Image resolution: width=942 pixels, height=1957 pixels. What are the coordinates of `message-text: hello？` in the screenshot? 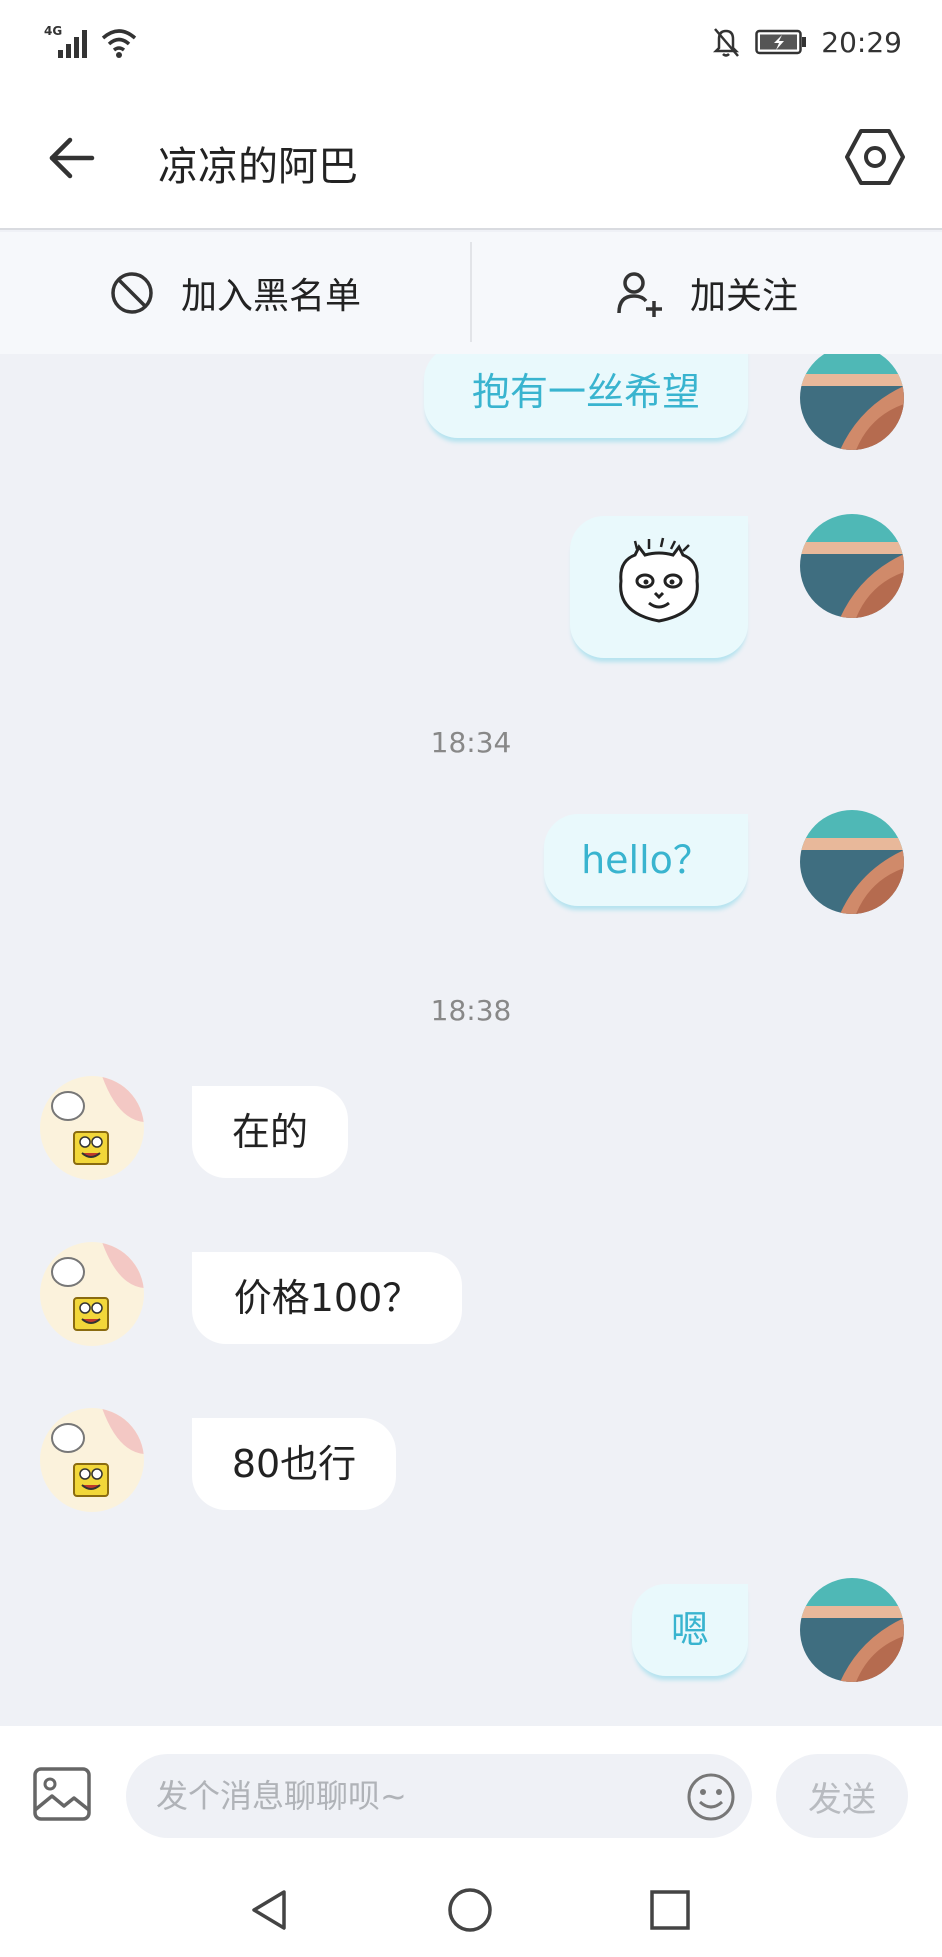 It's located at (646, 860).